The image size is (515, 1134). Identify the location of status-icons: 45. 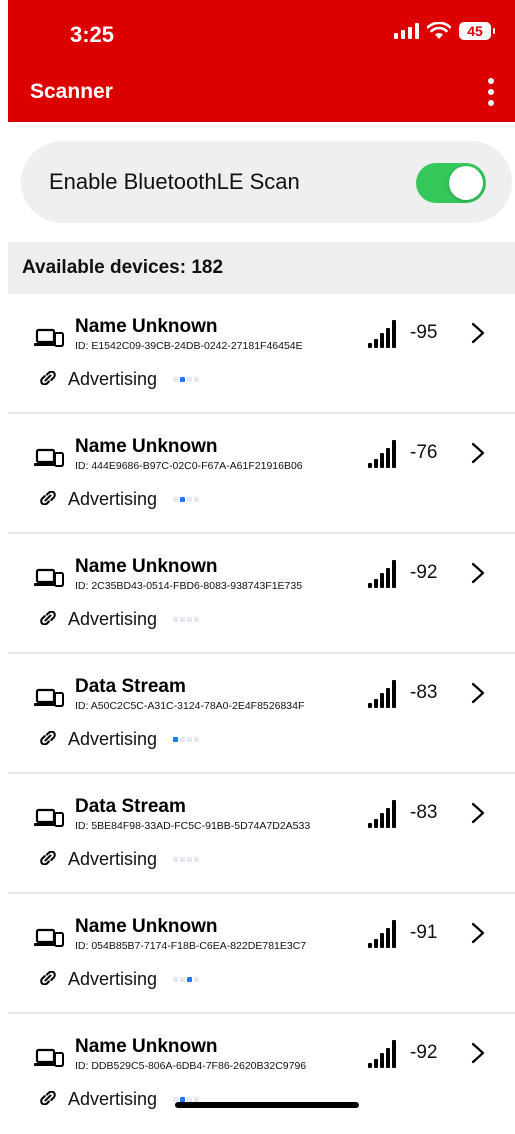
(444, 31).